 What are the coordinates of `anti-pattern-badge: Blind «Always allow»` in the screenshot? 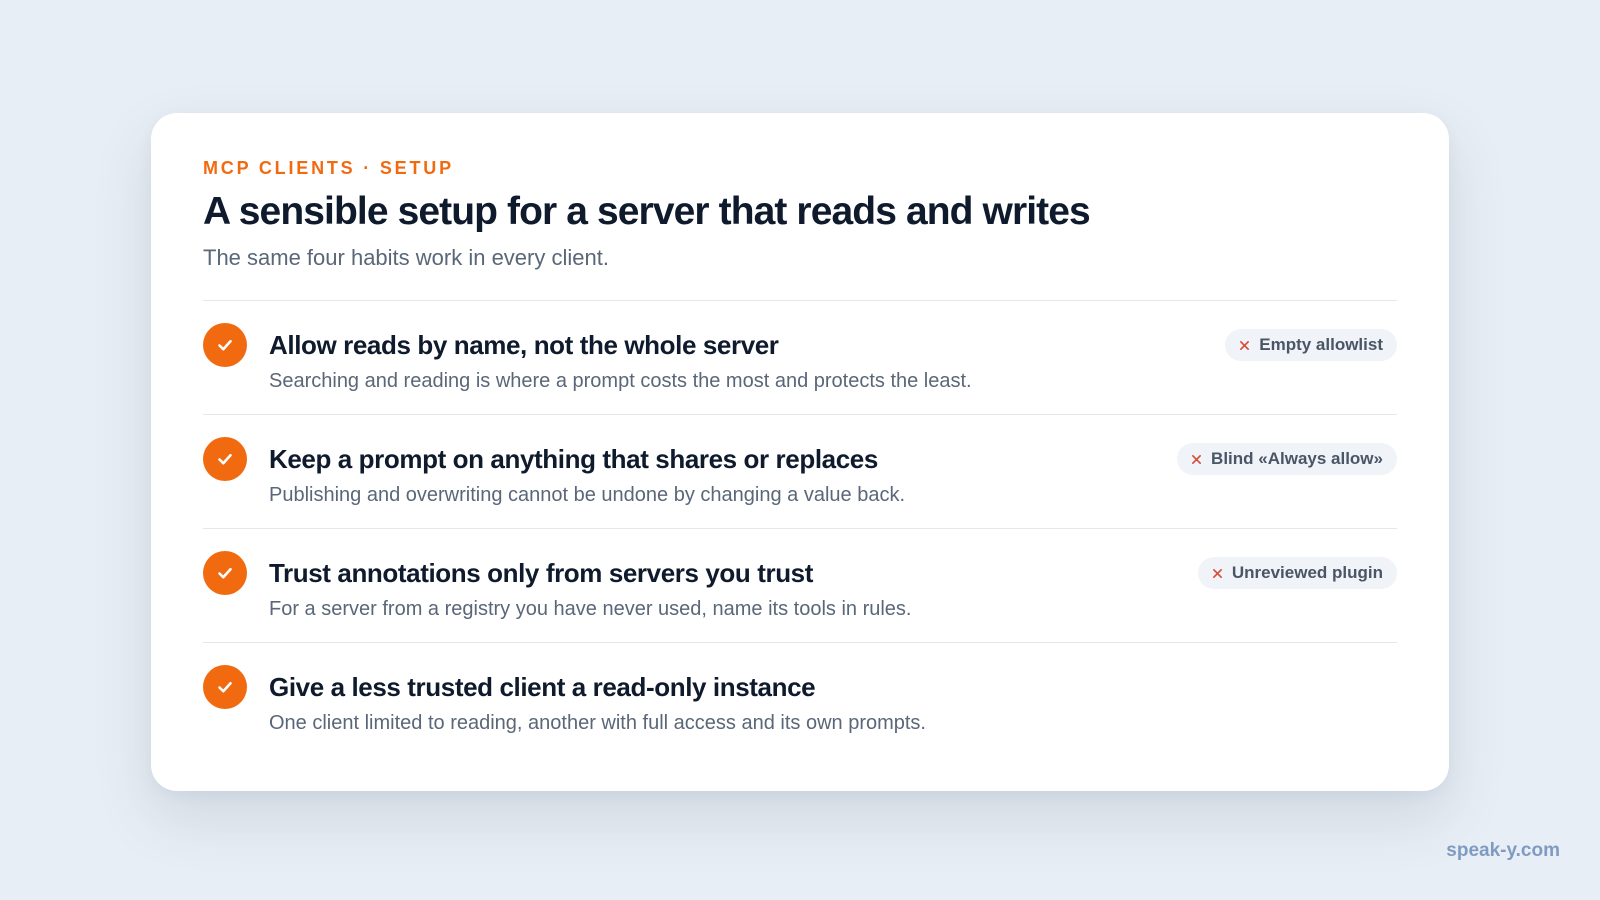 It's located at (1287, 459).